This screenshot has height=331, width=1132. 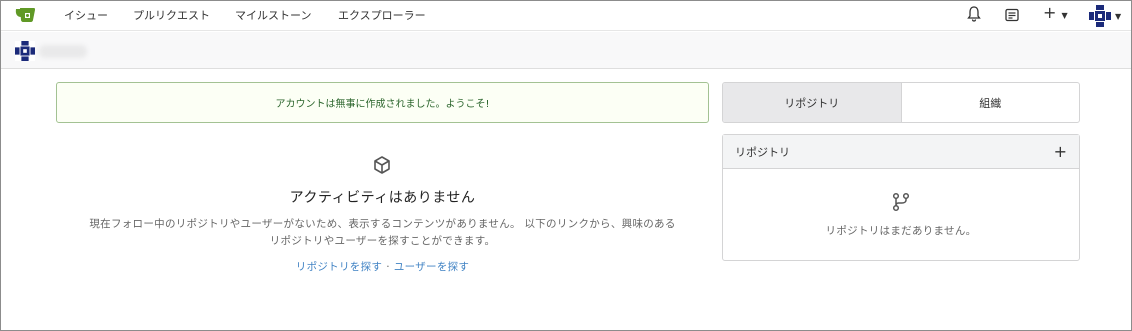 What do you see at coordinates (86, 15) in the screenshot?
I see `nav-issues: イシュー` at bounding box center [86, 15].